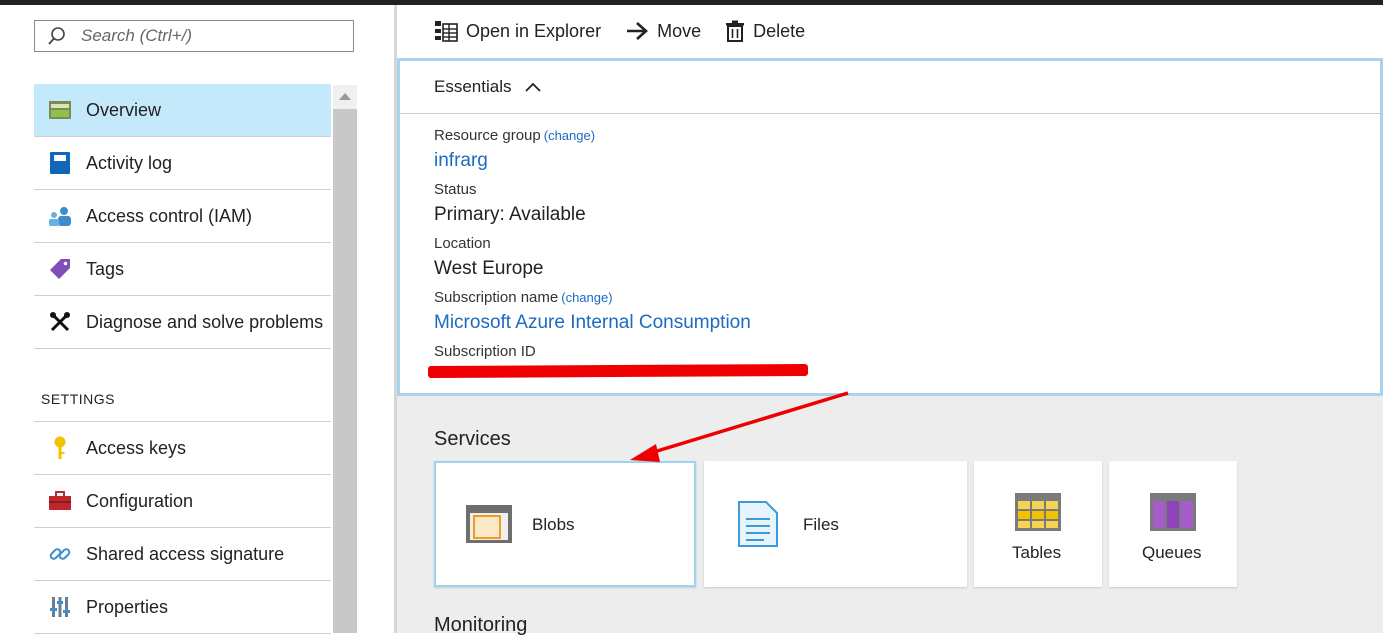 The height and width of the screenshot is (637, 1383). I want to click on queues-tile: Queues, so click(1173, 524).